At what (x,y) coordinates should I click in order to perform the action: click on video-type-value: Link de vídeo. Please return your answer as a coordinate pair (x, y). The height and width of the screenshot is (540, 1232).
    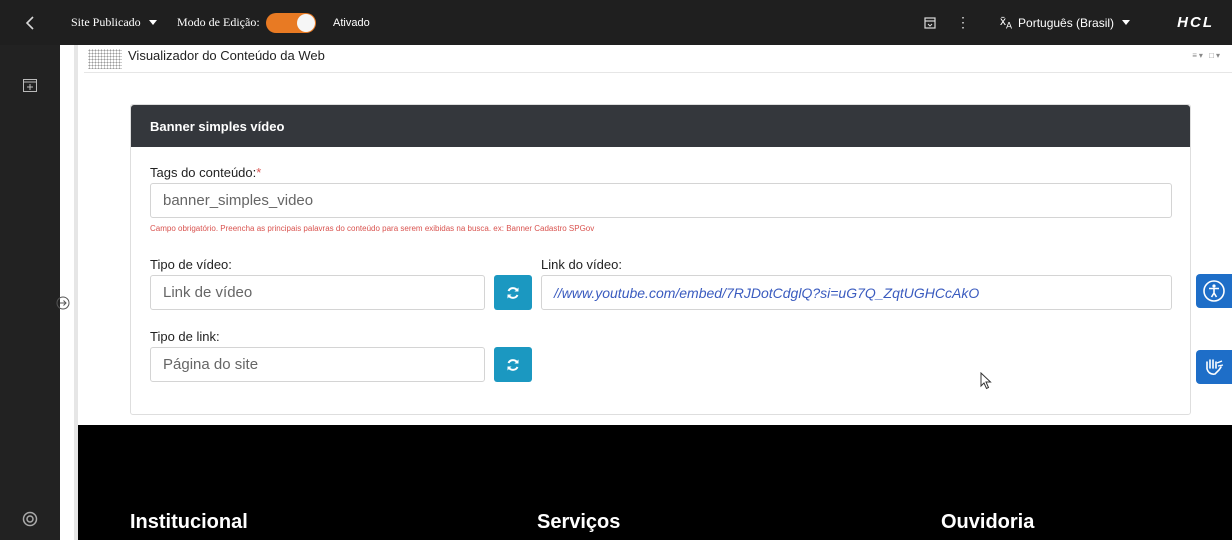
    Looking at the image, I should click on (208, 292).